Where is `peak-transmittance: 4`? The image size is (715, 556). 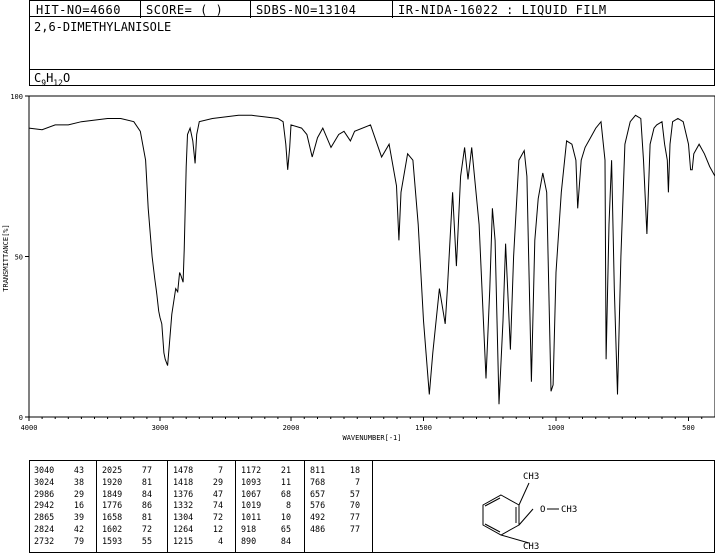 peak-transmittance: 4 is located at coordinates (220, 540).